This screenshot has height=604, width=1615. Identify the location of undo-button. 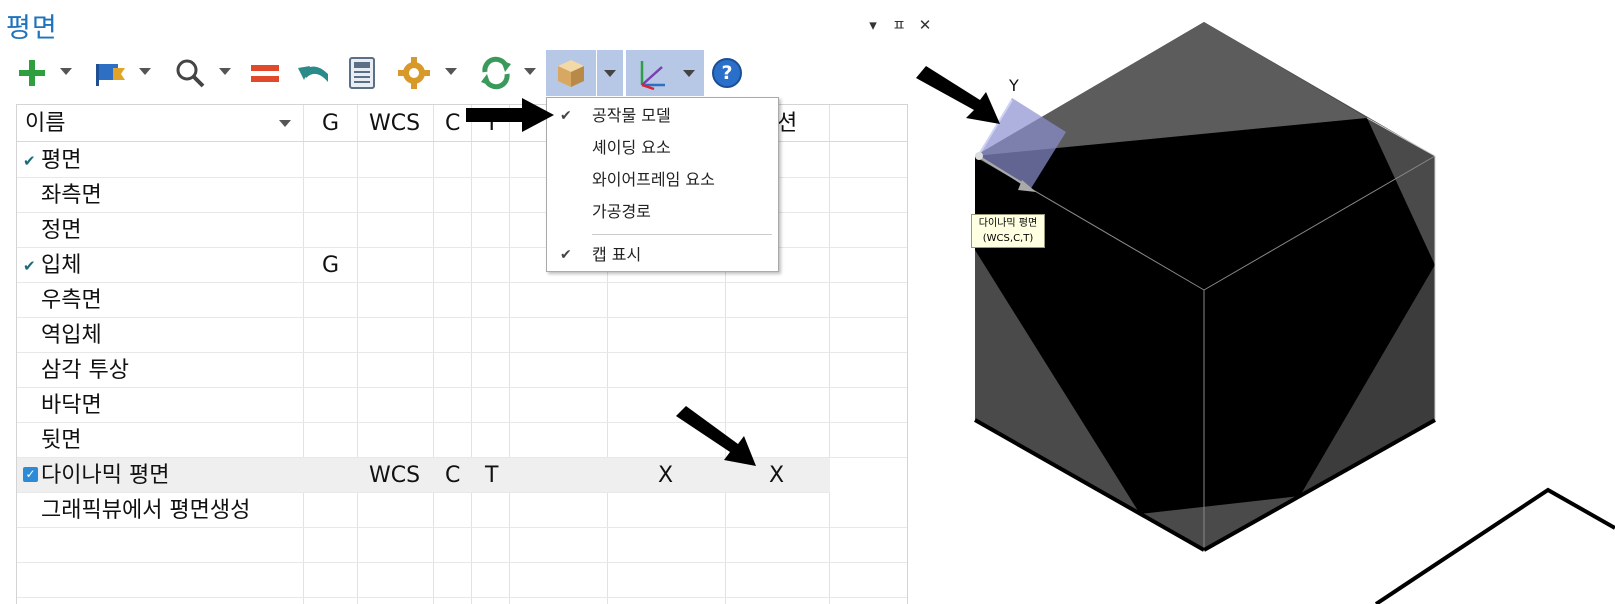
(314, 73).